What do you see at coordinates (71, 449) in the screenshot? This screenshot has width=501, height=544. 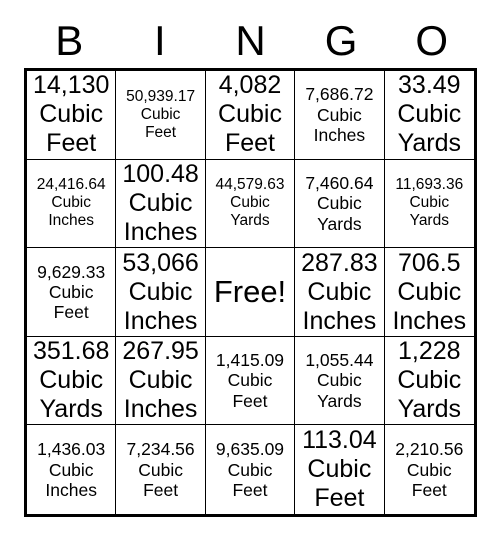 I see `bingo-cell-value: 1,436.03` at bounding box center [71, 449].